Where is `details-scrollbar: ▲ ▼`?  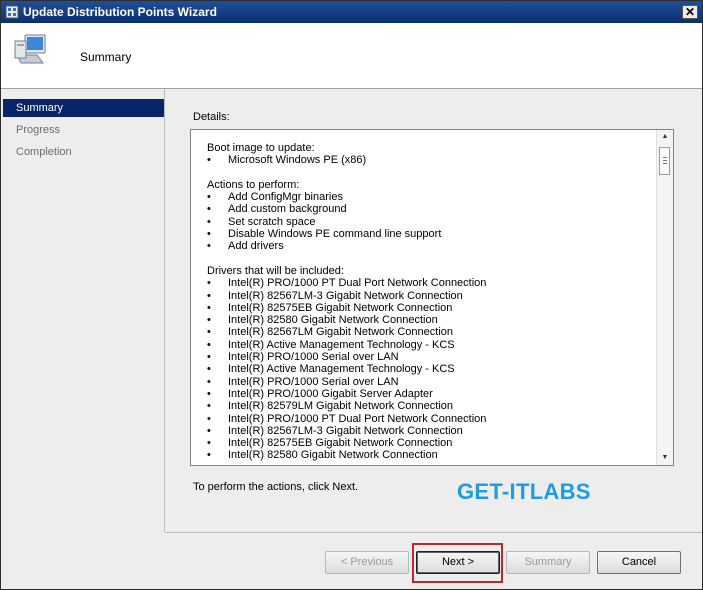 details-scrollbar: ▲ ▼ is located at coordinates (664, 297).